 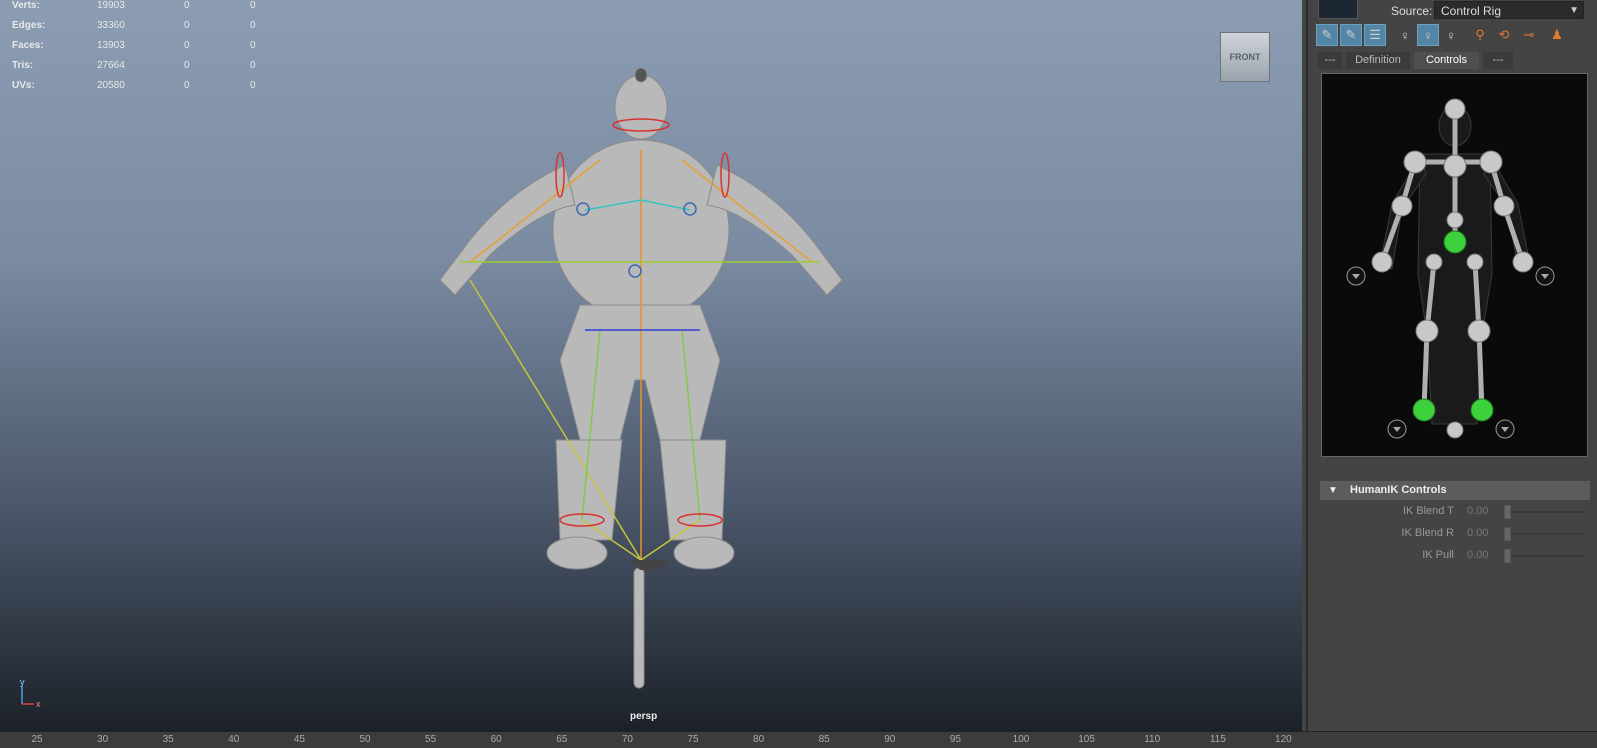 What do you see at coordinates (1480, 35) in the screenshot?
I see `pin-translate-icon: ⚲` at bounding box center [1480, 35].